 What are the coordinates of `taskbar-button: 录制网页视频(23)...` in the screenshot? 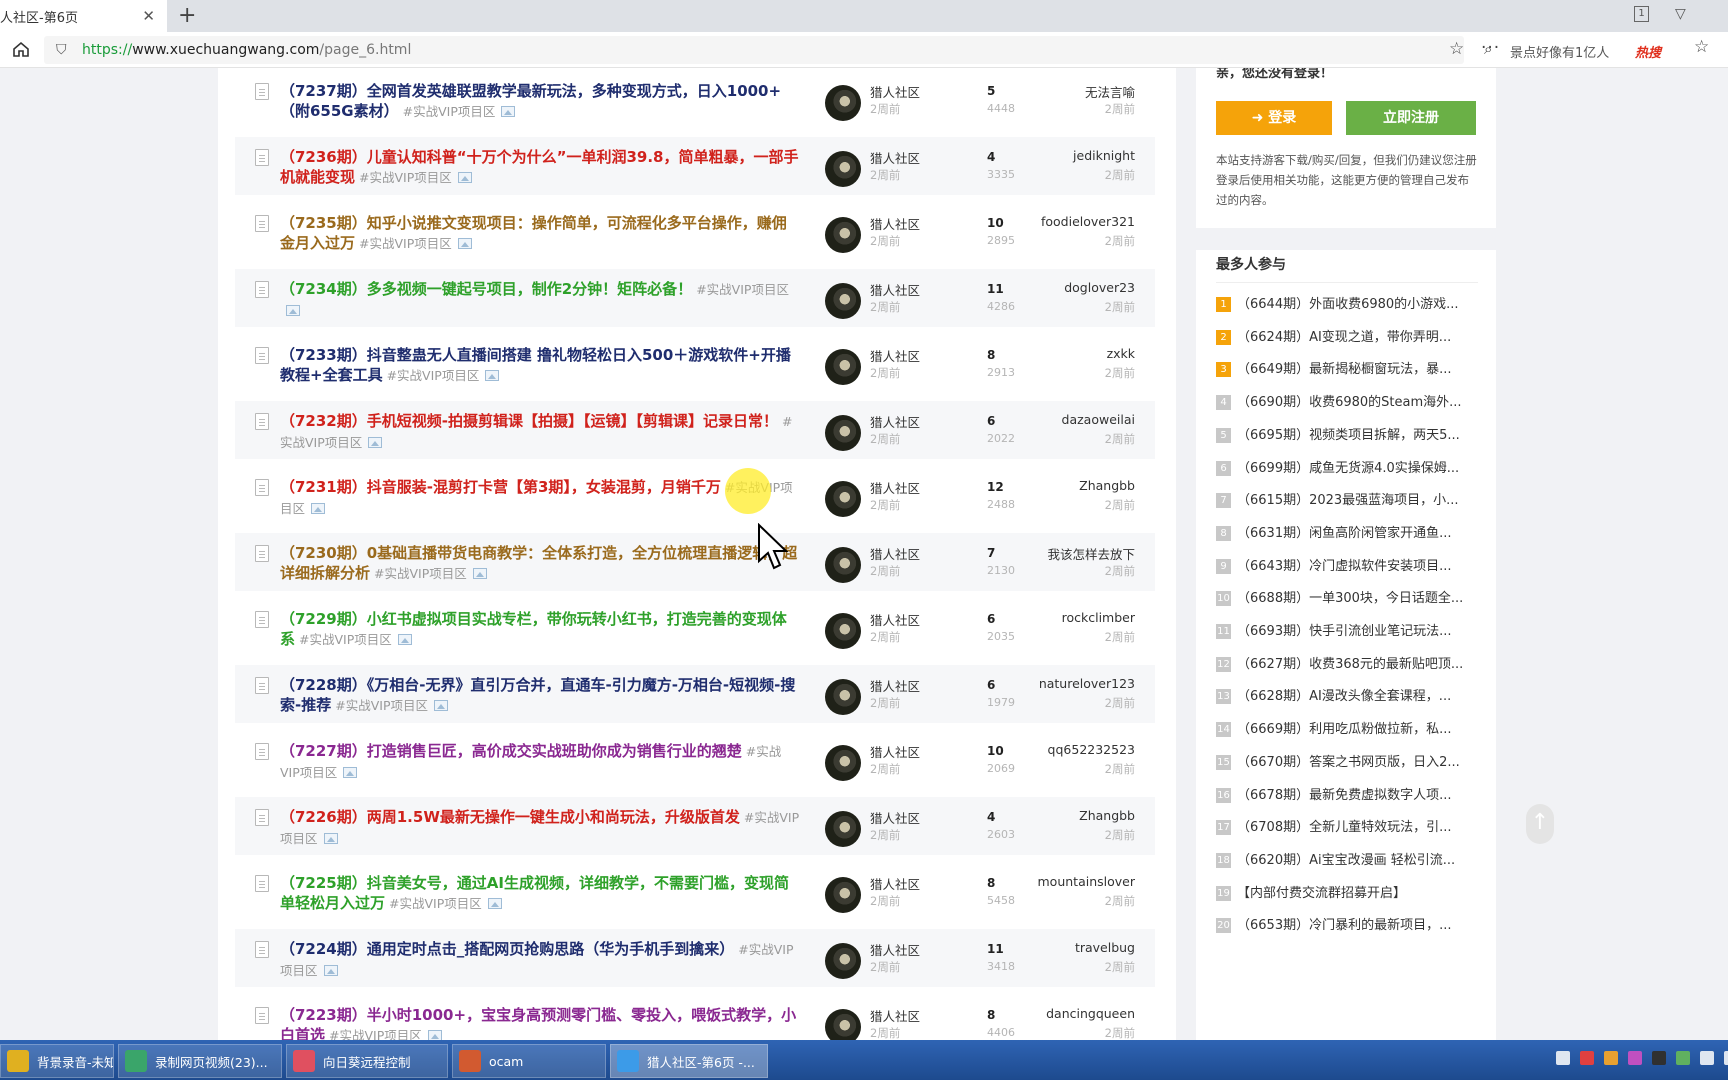 It's located at (200, 1061).